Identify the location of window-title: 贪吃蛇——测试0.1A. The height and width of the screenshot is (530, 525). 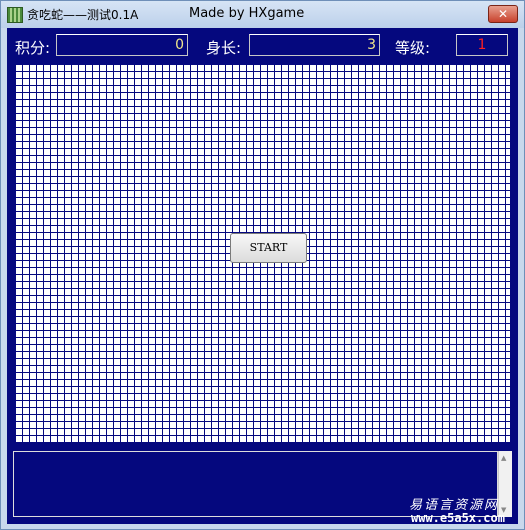
(83, 15).